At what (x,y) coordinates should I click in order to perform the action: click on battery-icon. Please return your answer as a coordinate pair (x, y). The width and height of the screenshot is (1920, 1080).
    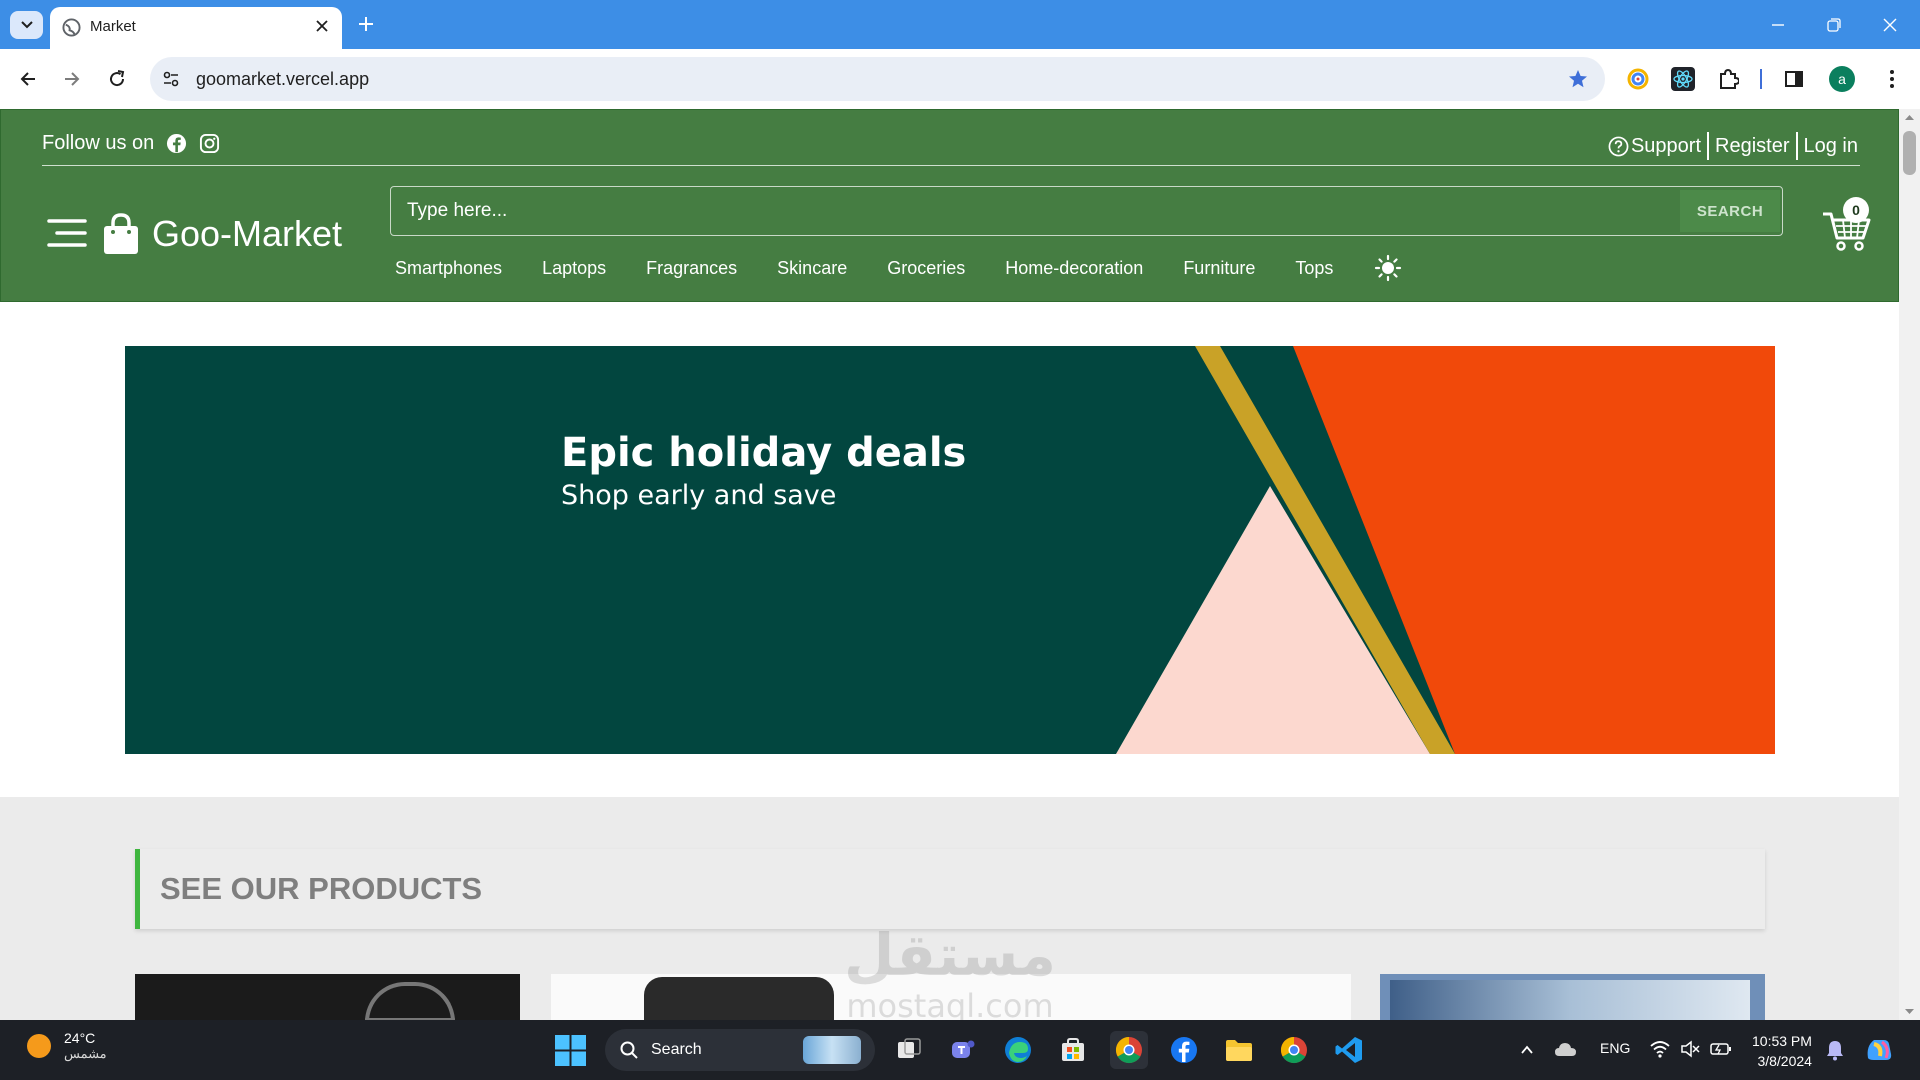
    Looking at the image, I should click on (1721, 1049).